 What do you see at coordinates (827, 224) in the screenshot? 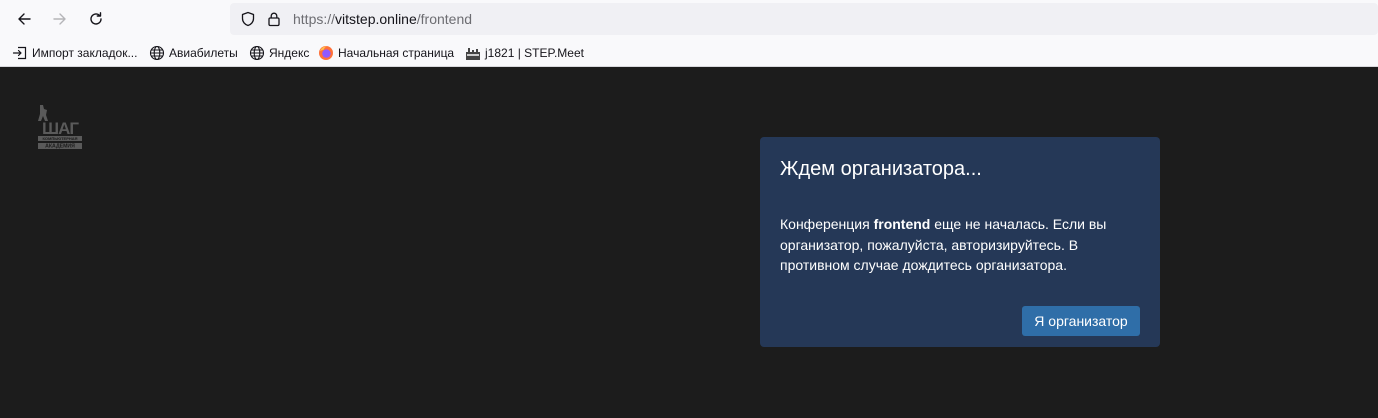
I see `message-text-start: Конференция` at bounding box center [827, 224].